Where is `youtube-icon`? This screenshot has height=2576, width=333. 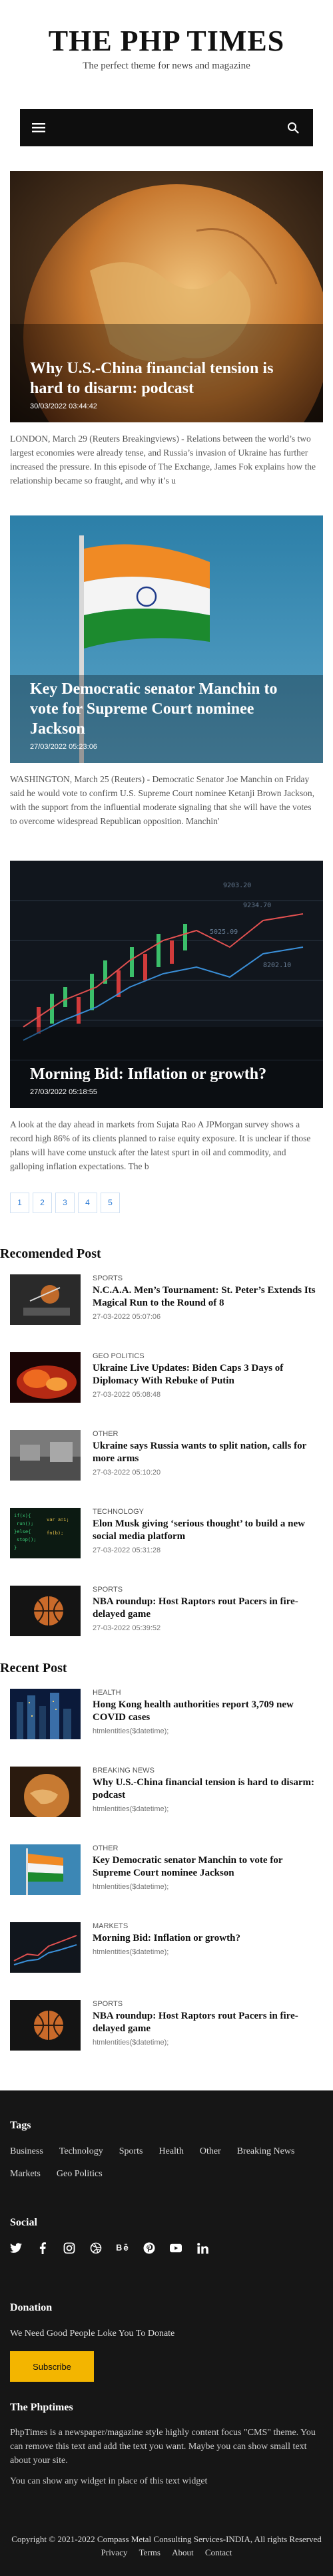 youtube-icon is located at coordinates (176, 2248).